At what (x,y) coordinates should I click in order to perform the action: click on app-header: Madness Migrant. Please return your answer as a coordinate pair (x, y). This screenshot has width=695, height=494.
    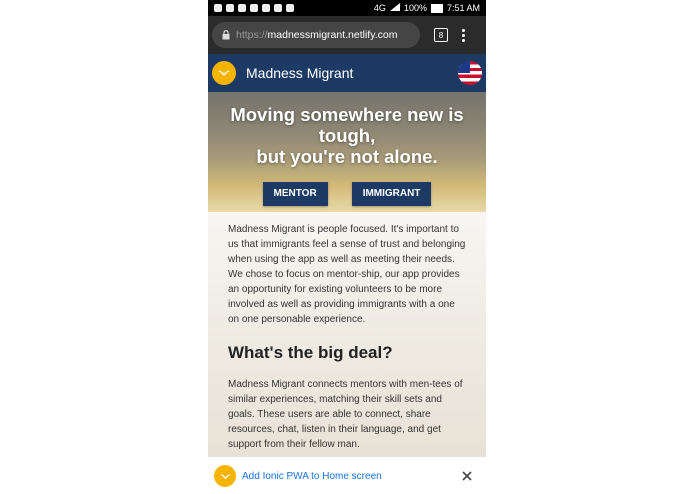
    Looking at the image, I should click on (347, 73).